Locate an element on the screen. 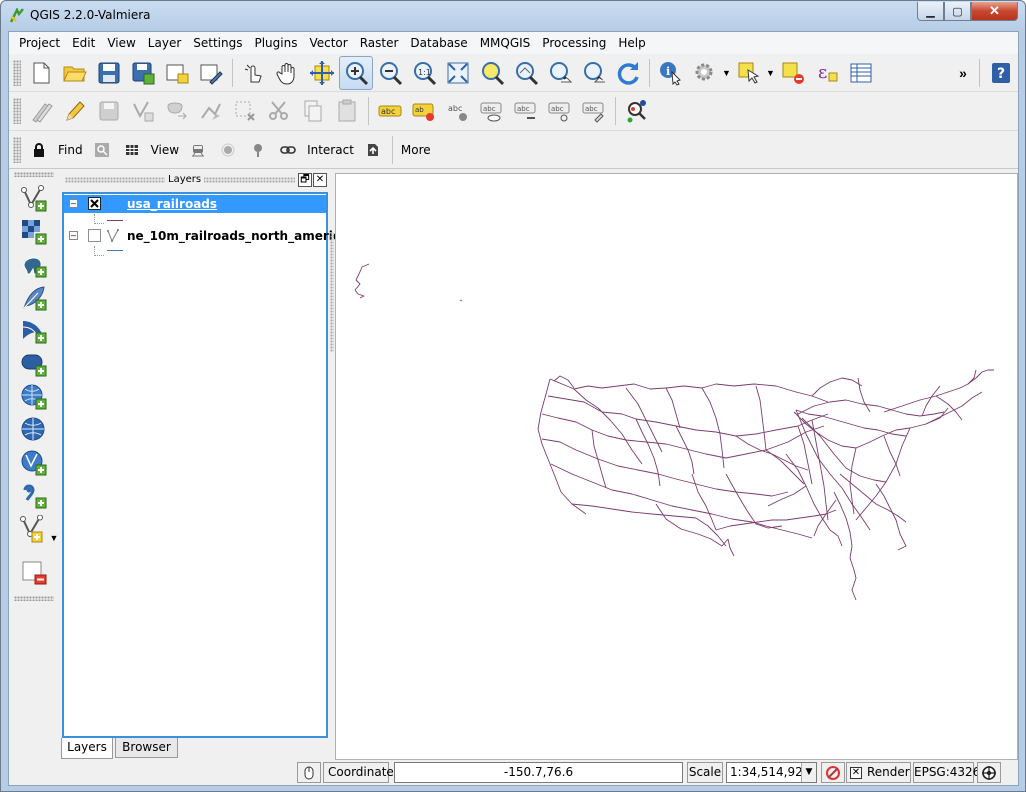 The width and height of the screenshot is (1026, 792). remove-layer-button is located at coordinates (34, 573).